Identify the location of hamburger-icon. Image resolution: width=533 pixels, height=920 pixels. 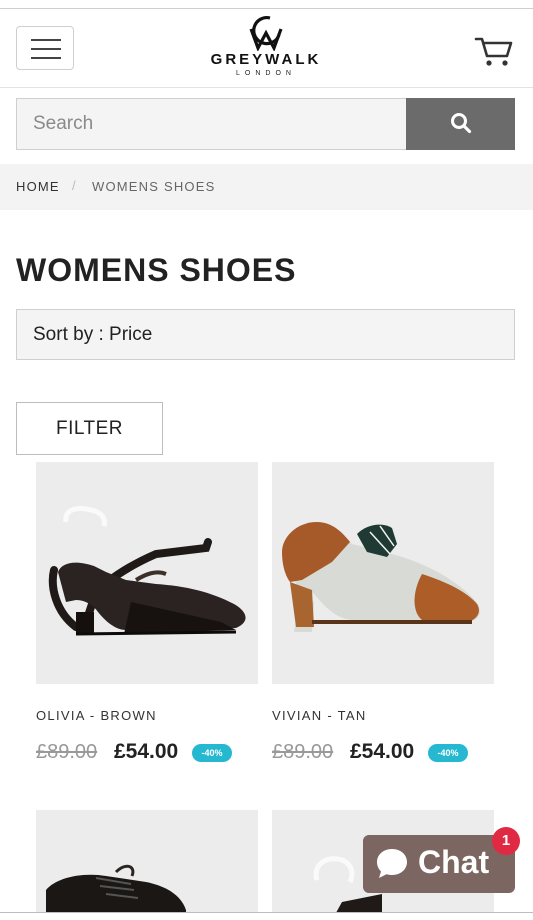
(46, 40).